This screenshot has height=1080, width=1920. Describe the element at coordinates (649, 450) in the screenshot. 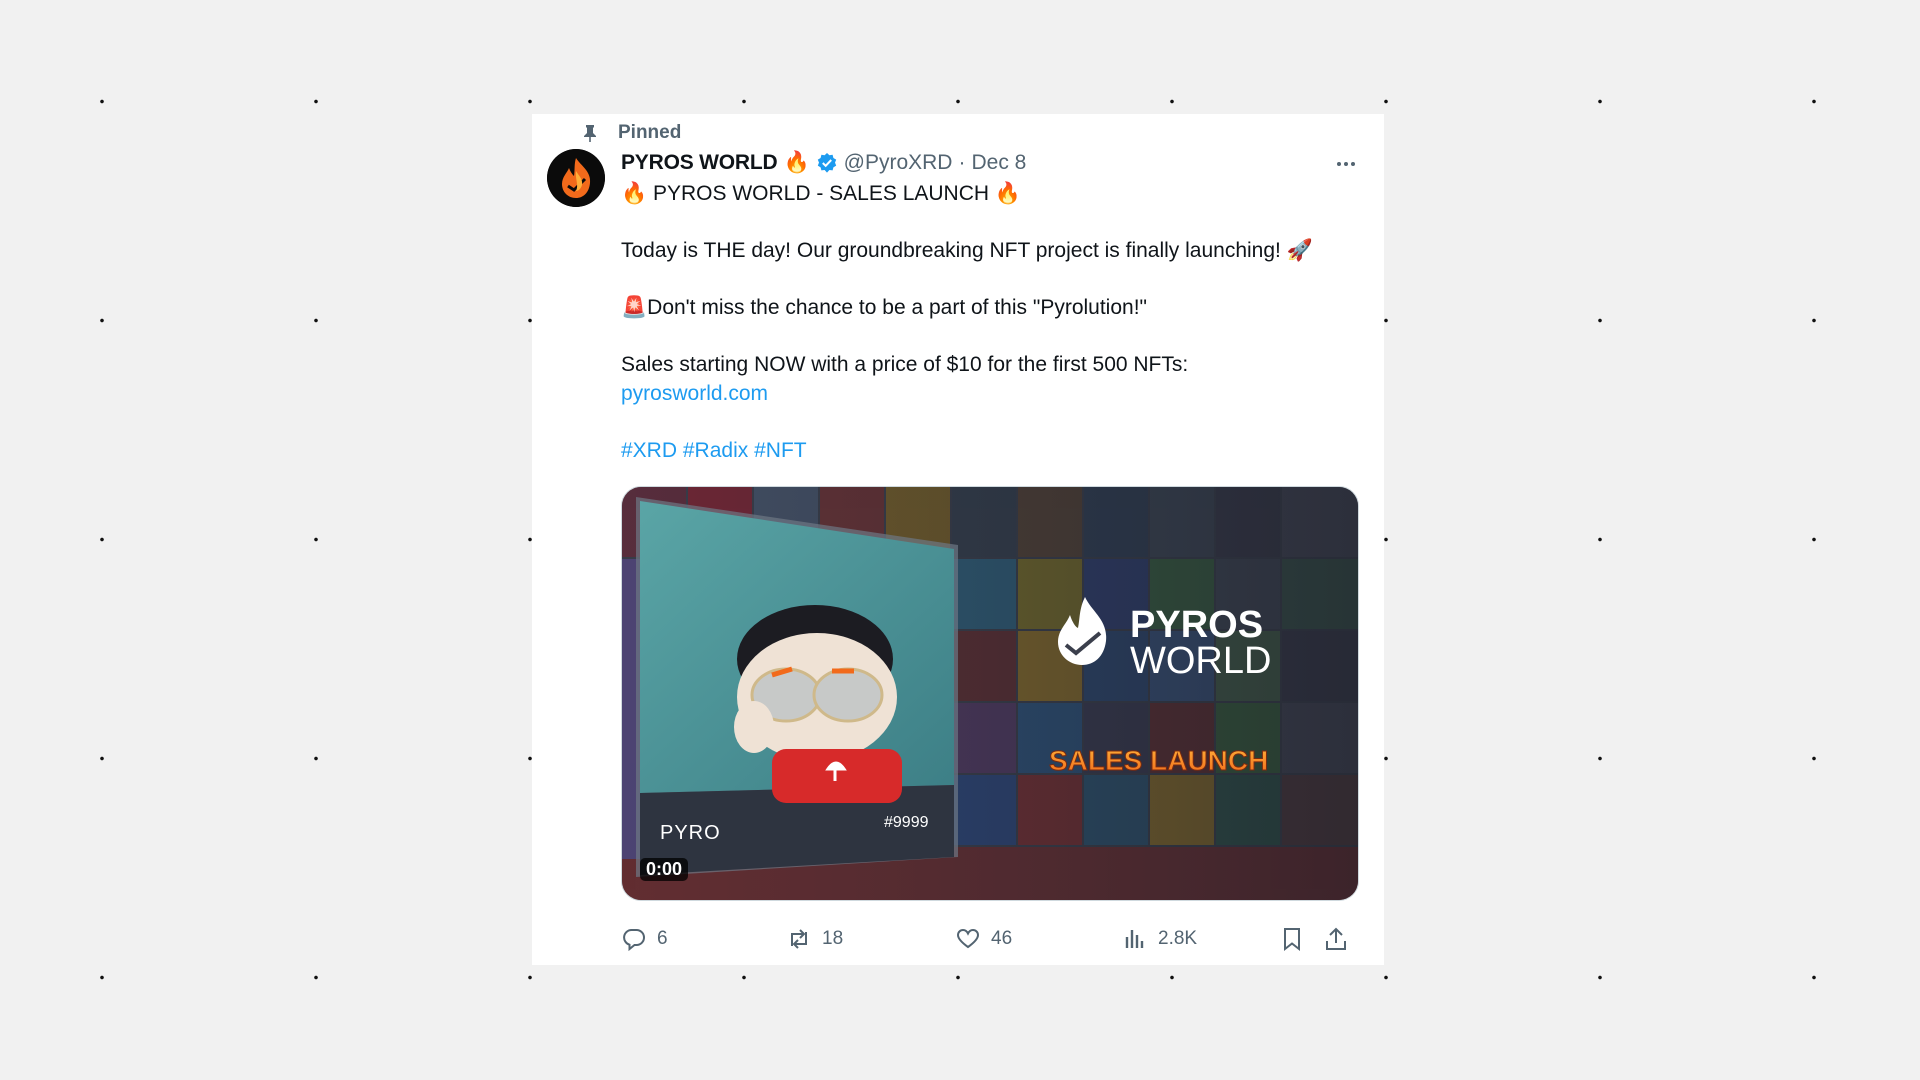

I see `hashtag-link: #XRD` at that location.